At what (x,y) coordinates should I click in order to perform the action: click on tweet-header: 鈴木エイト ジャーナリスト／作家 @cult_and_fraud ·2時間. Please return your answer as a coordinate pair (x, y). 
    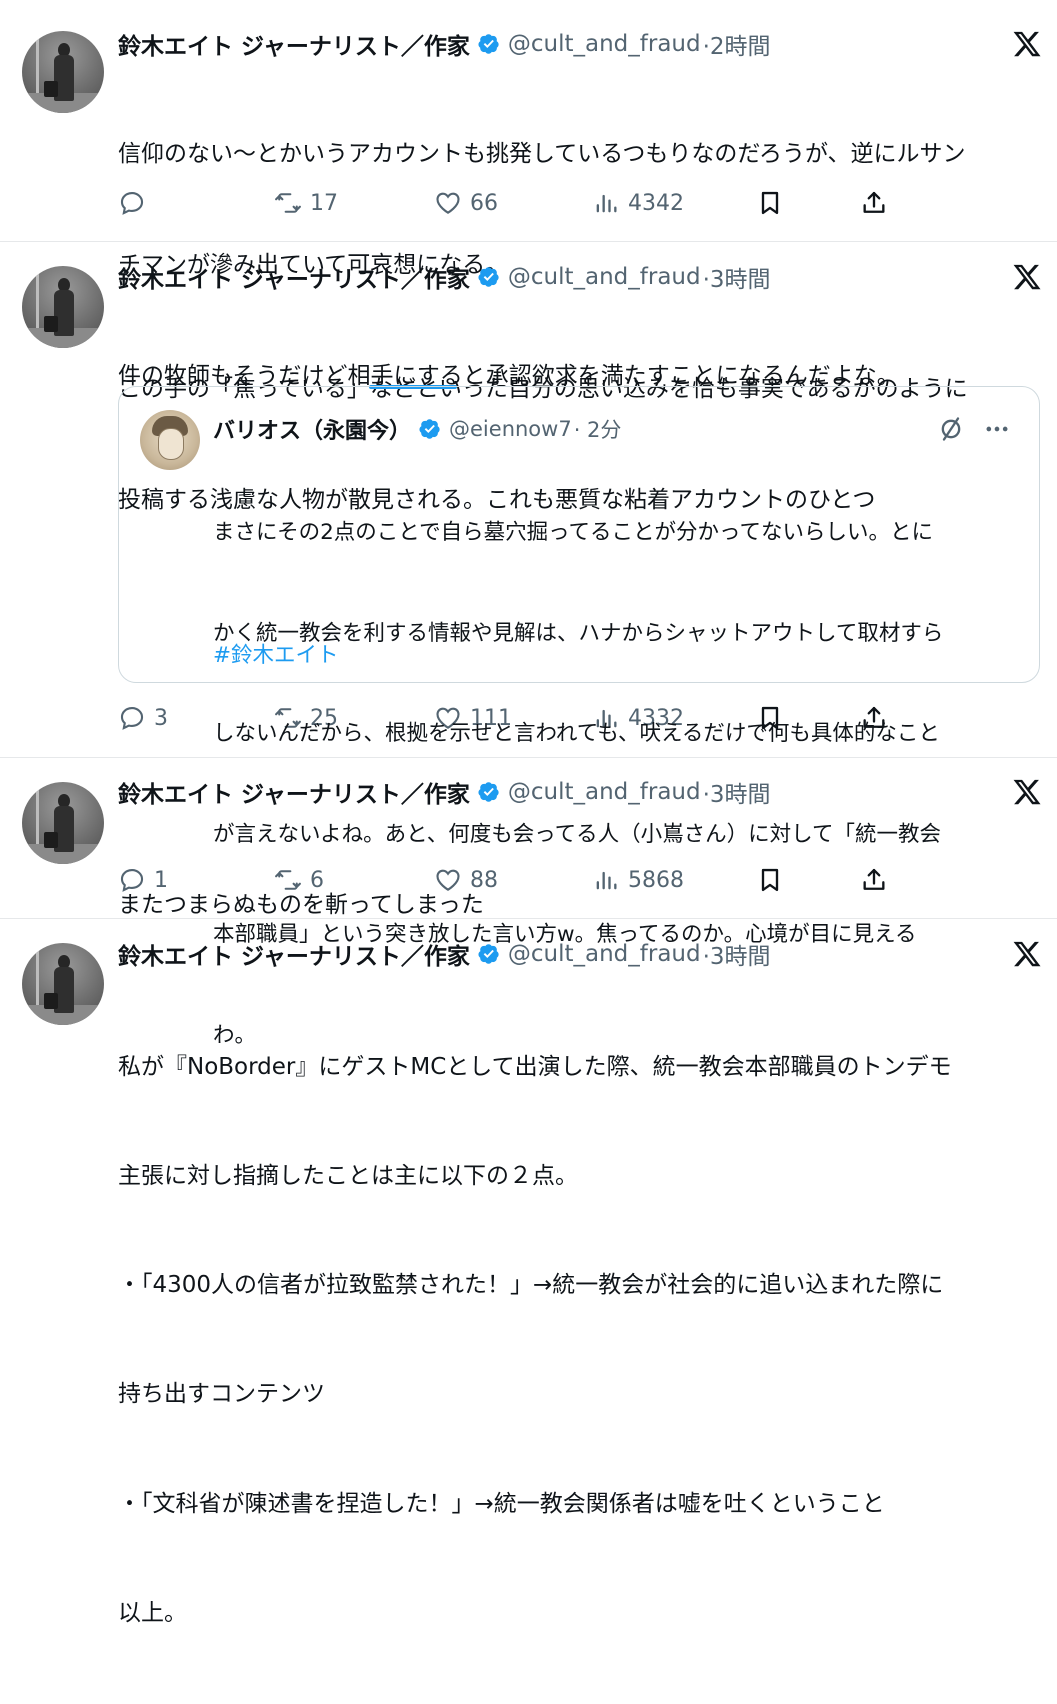
    Looking at the image, I should click on (444, 44).